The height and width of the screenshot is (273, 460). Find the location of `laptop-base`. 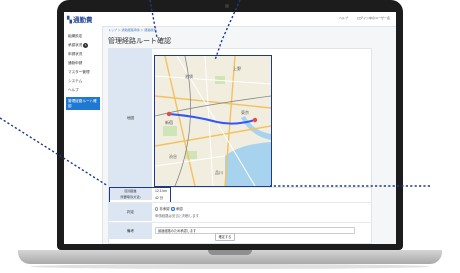

laptop-base is located at coordinates (230, 257).